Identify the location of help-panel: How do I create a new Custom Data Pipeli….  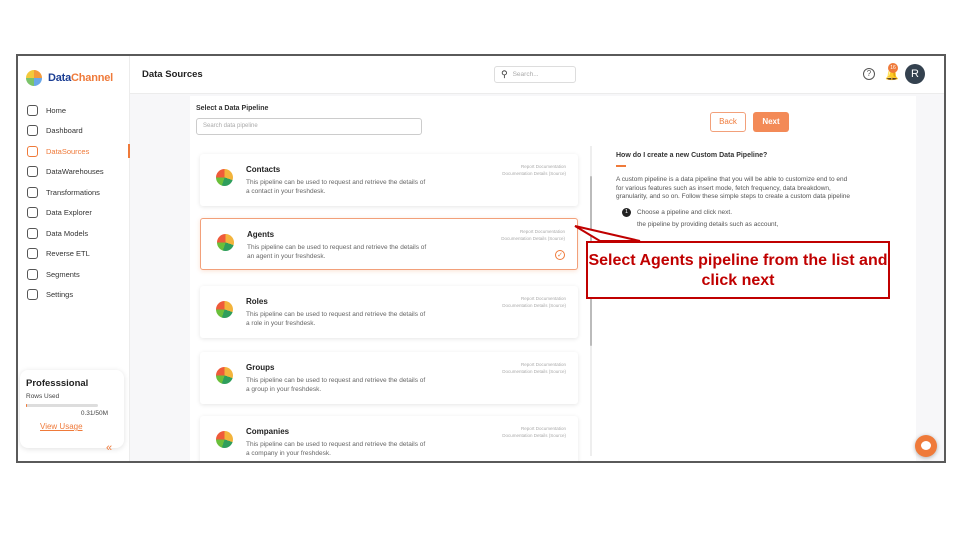
(736, 190).